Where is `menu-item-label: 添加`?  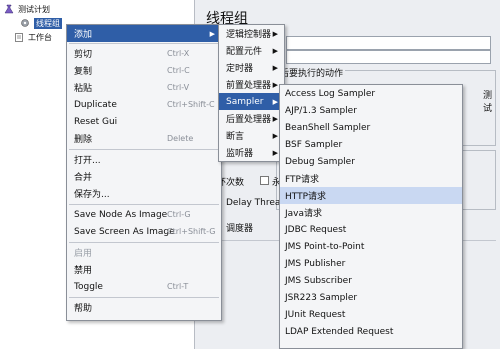
menu-item-label: 添加 is located at coordinates (83, 35).